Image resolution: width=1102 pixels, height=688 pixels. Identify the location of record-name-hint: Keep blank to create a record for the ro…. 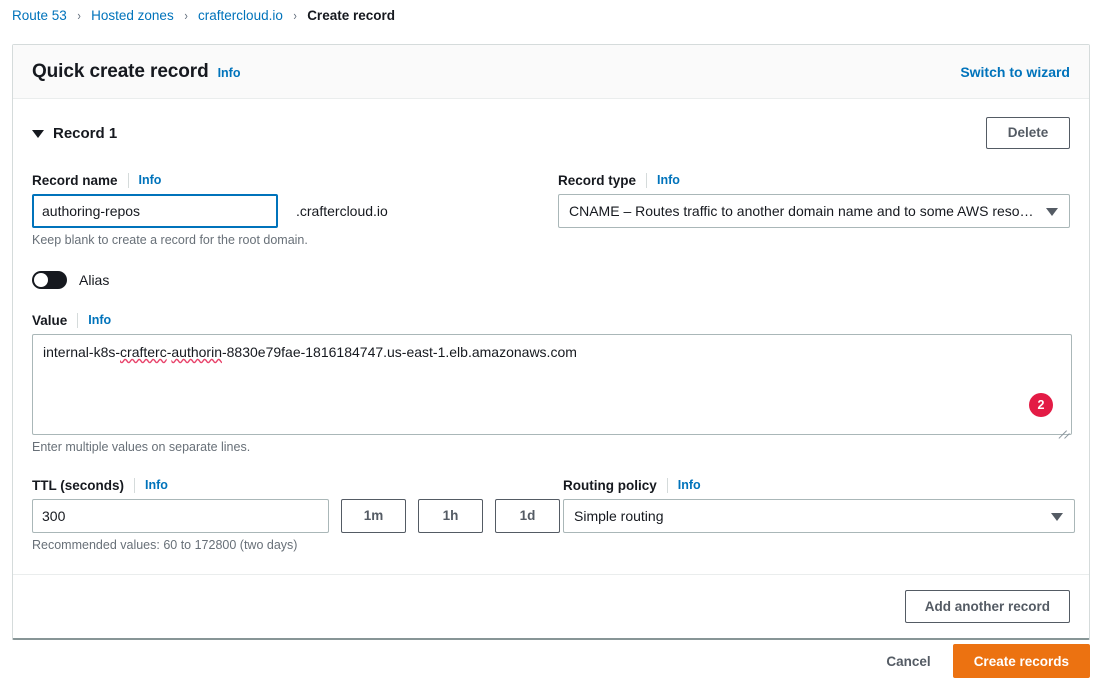
(170, 240).